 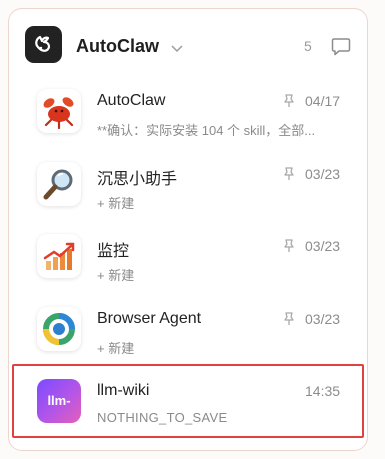 I want to click on item-name: llm-wiki, so click(x=123, y=390).